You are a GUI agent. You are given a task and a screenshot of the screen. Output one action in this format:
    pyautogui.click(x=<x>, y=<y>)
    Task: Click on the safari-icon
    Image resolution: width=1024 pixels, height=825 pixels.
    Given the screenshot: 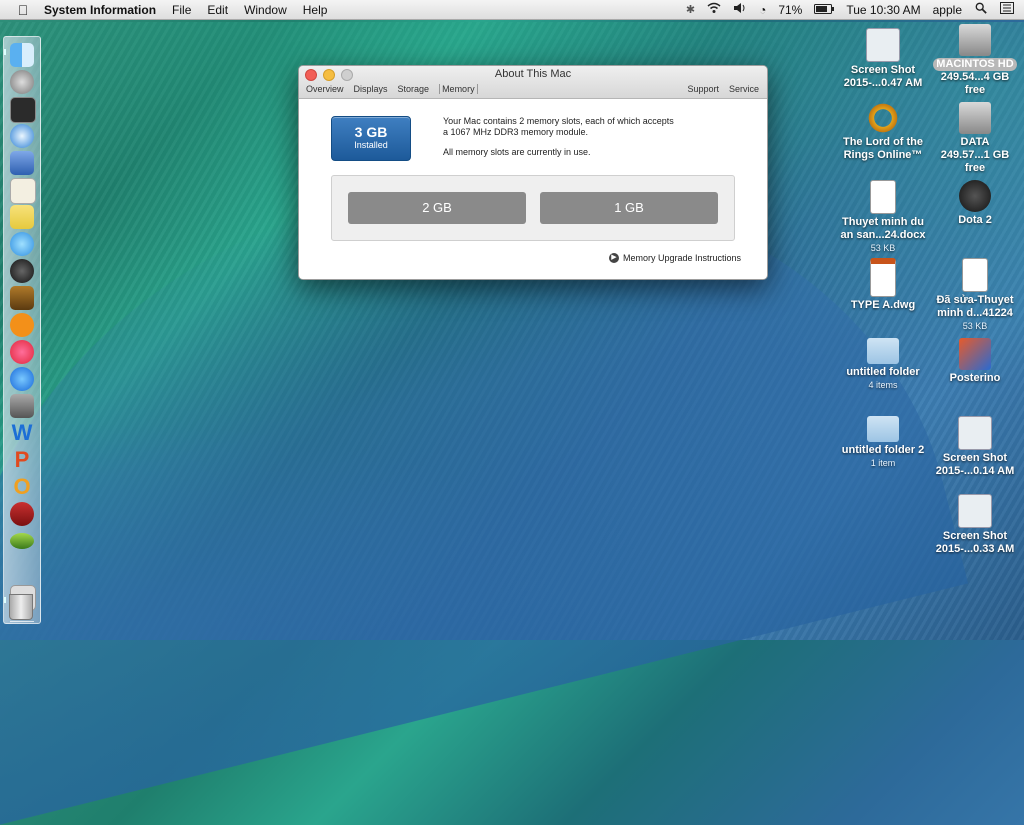 What is the action you would take?
    pyautogui.click(x=22, y=136)
    